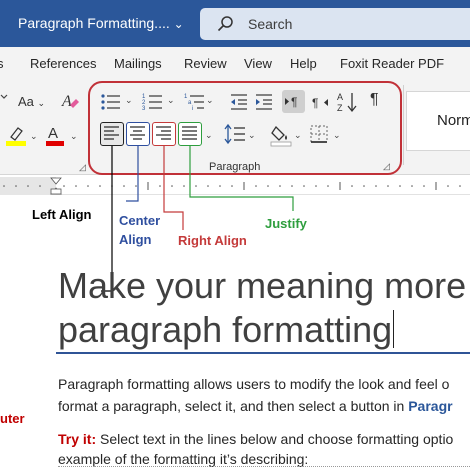  Describe the element at coordinates (135, 239) in the screenshot. I see `annotation-align: Align` at that location.